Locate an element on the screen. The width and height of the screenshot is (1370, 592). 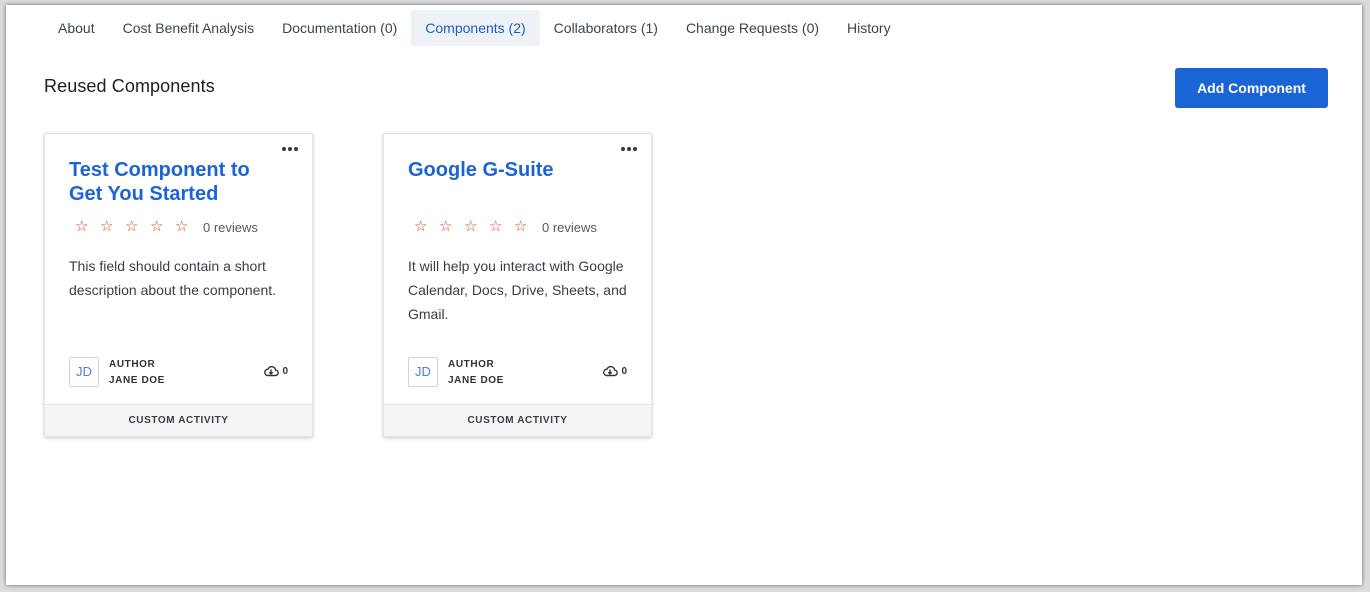
tab-cost-benefit-analysis: Cost Benefit Analysis is located at coordinates (189, 28).